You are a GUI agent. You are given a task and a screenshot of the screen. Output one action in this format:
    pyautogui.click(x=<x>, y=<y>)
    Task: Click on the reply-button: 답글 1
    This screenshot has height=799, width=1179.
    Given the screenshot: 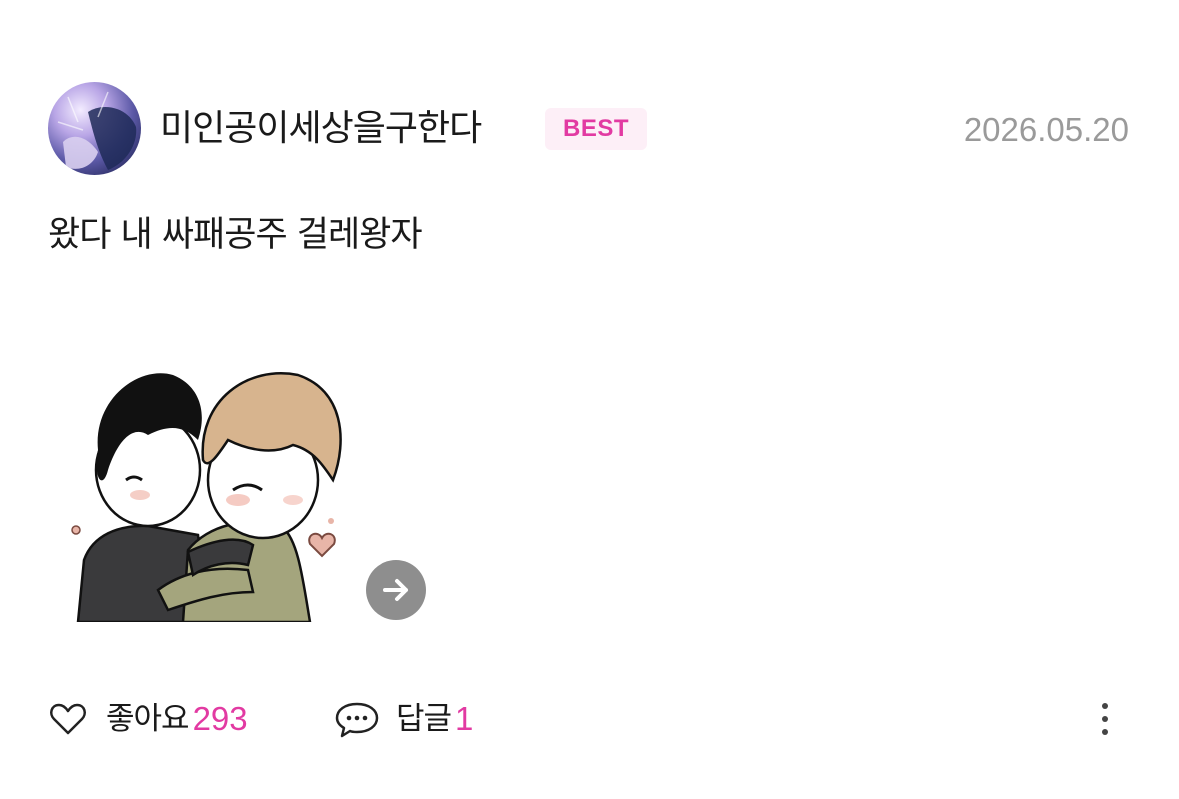 What is the action you would take?
    pyautogui.click(x=403, y=719)
    